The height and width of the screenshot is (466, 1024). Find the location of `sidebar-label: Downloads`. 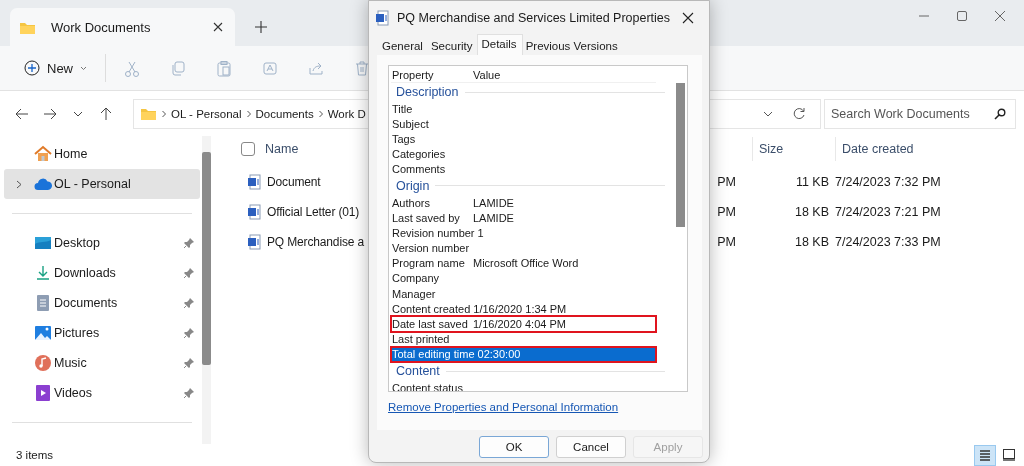

sidebar-label: Downloads is located at coordinates (85, 273).